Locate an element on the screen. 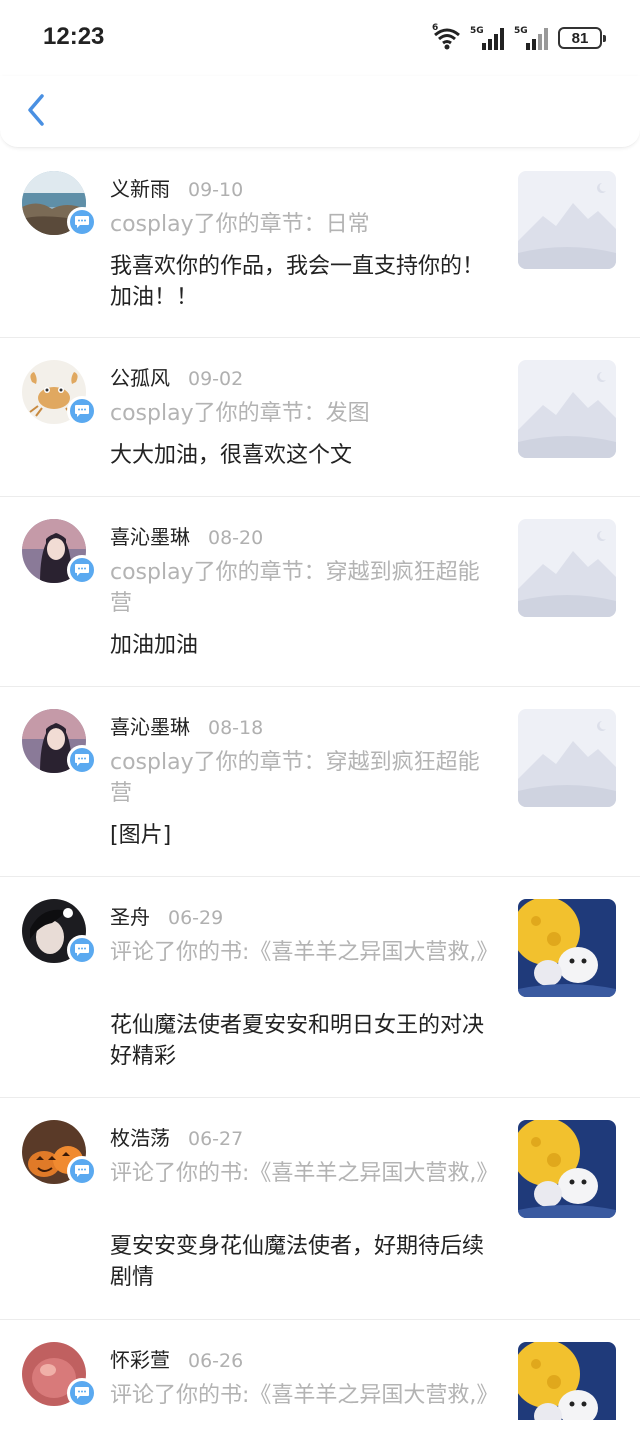  battery-indicator: 81 is located at coordinates (582, 38).